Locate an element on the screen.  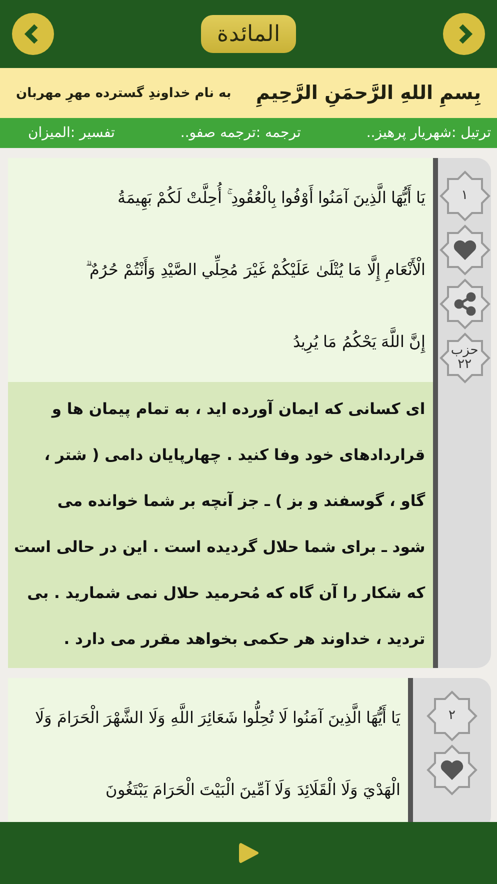
previous-button is located at coordinates (33, 34).